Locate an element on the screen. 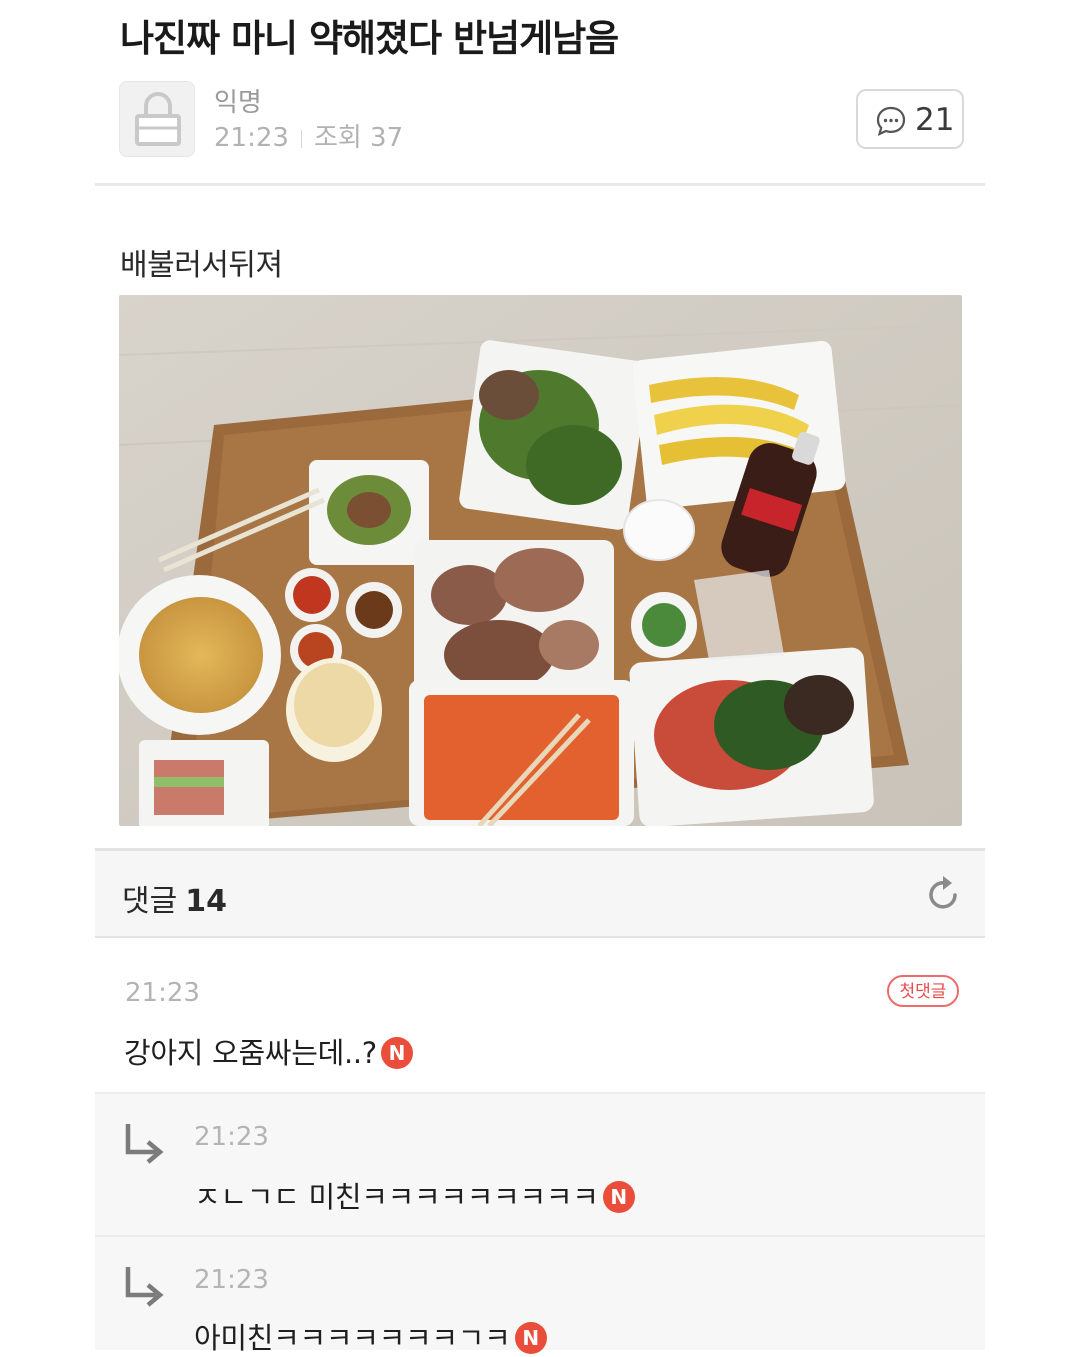 Image resolution: width=1080 pixels, height=1357 pixels. header-divider is located at coordinates (540, 184).